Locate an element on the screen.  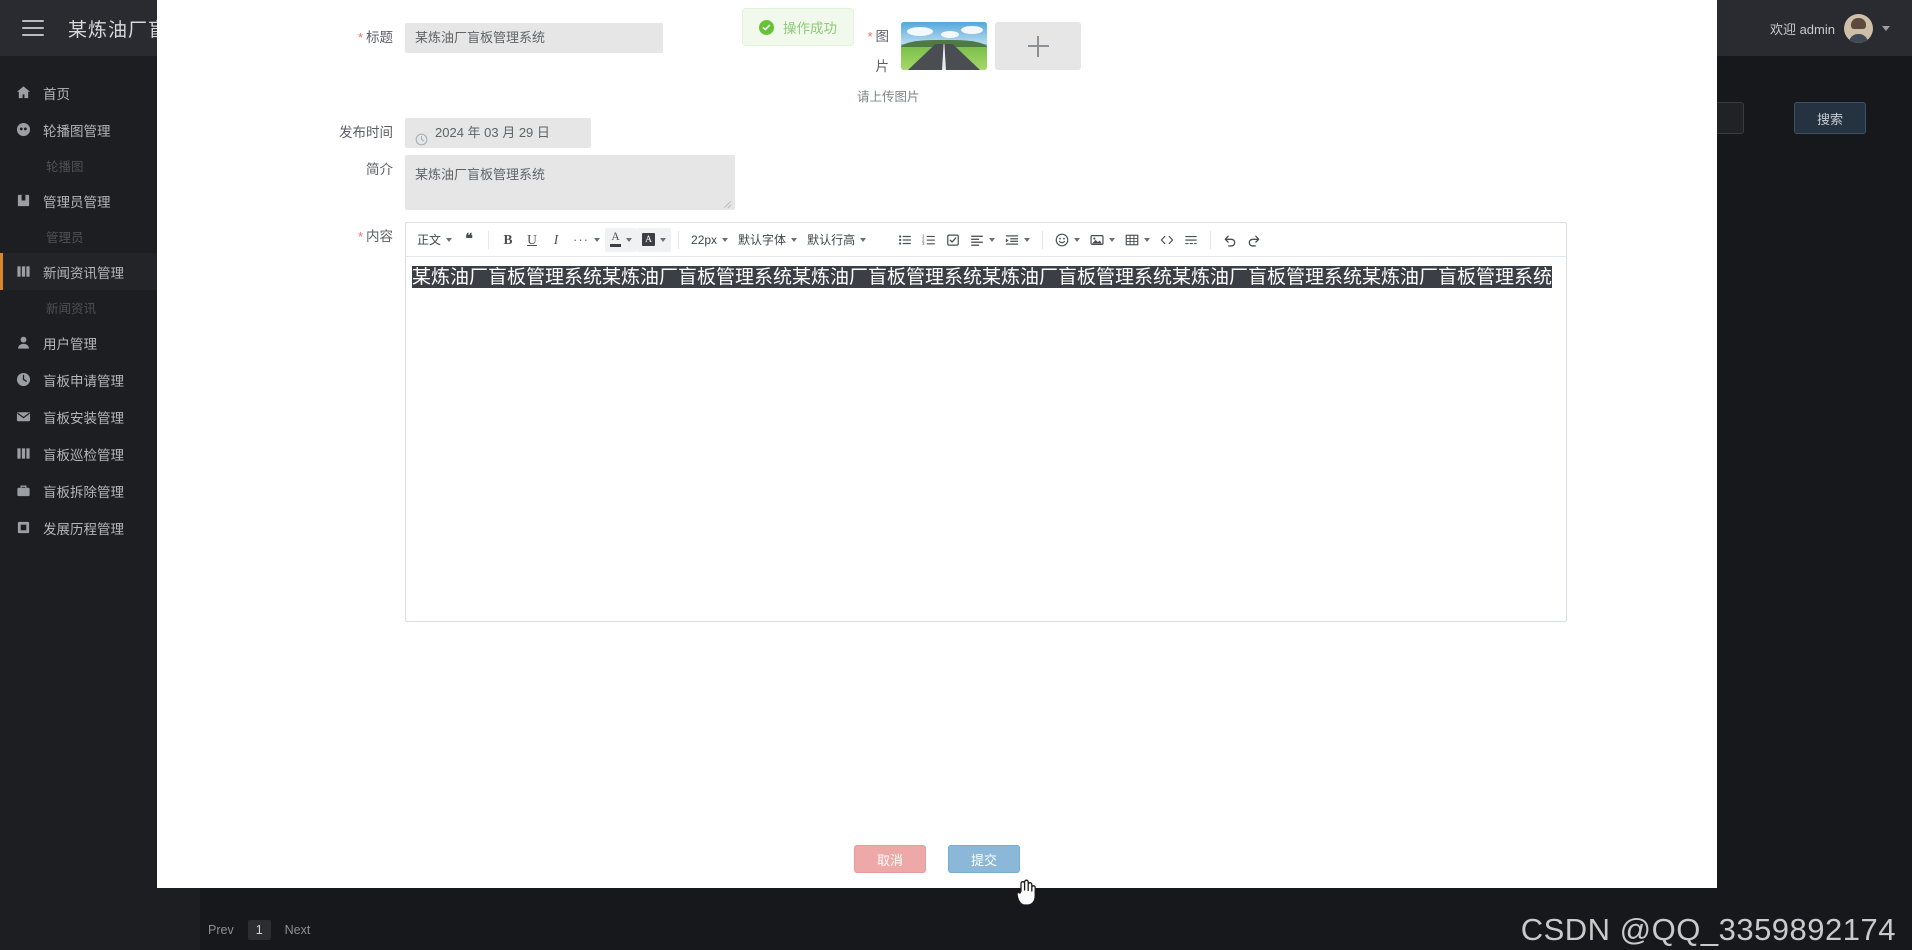
intro-textarea-wrapper: 某炼油厂盲板管理系统 is located at coordinates (570, 182).